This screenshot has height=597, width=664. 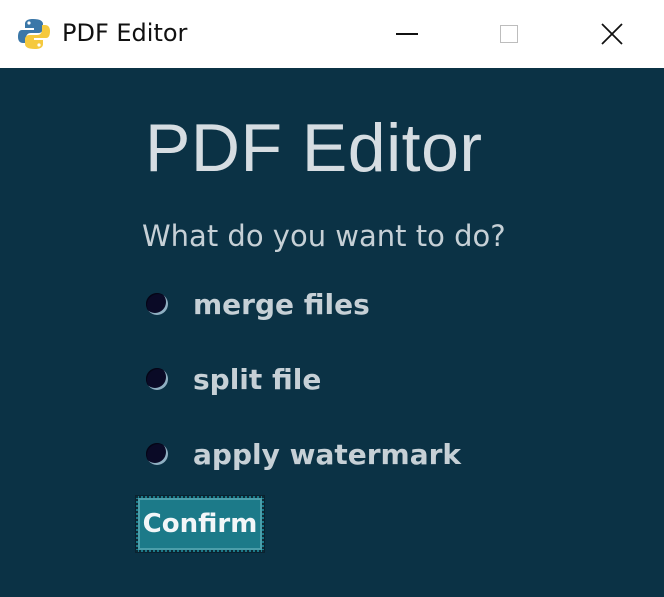 What do you see at coordinates (157, 454) in the screenshot?
I see `radio-button-apply-watermark` at bounding box center [157, 454].